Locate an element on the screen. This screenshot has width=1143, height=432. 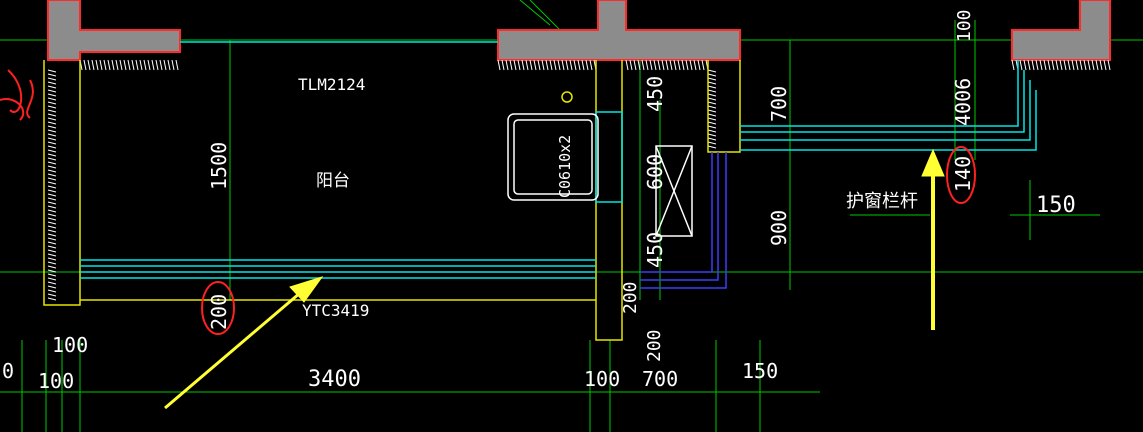
dim-bottom-0: 0 is located at coordinates (8, 371).